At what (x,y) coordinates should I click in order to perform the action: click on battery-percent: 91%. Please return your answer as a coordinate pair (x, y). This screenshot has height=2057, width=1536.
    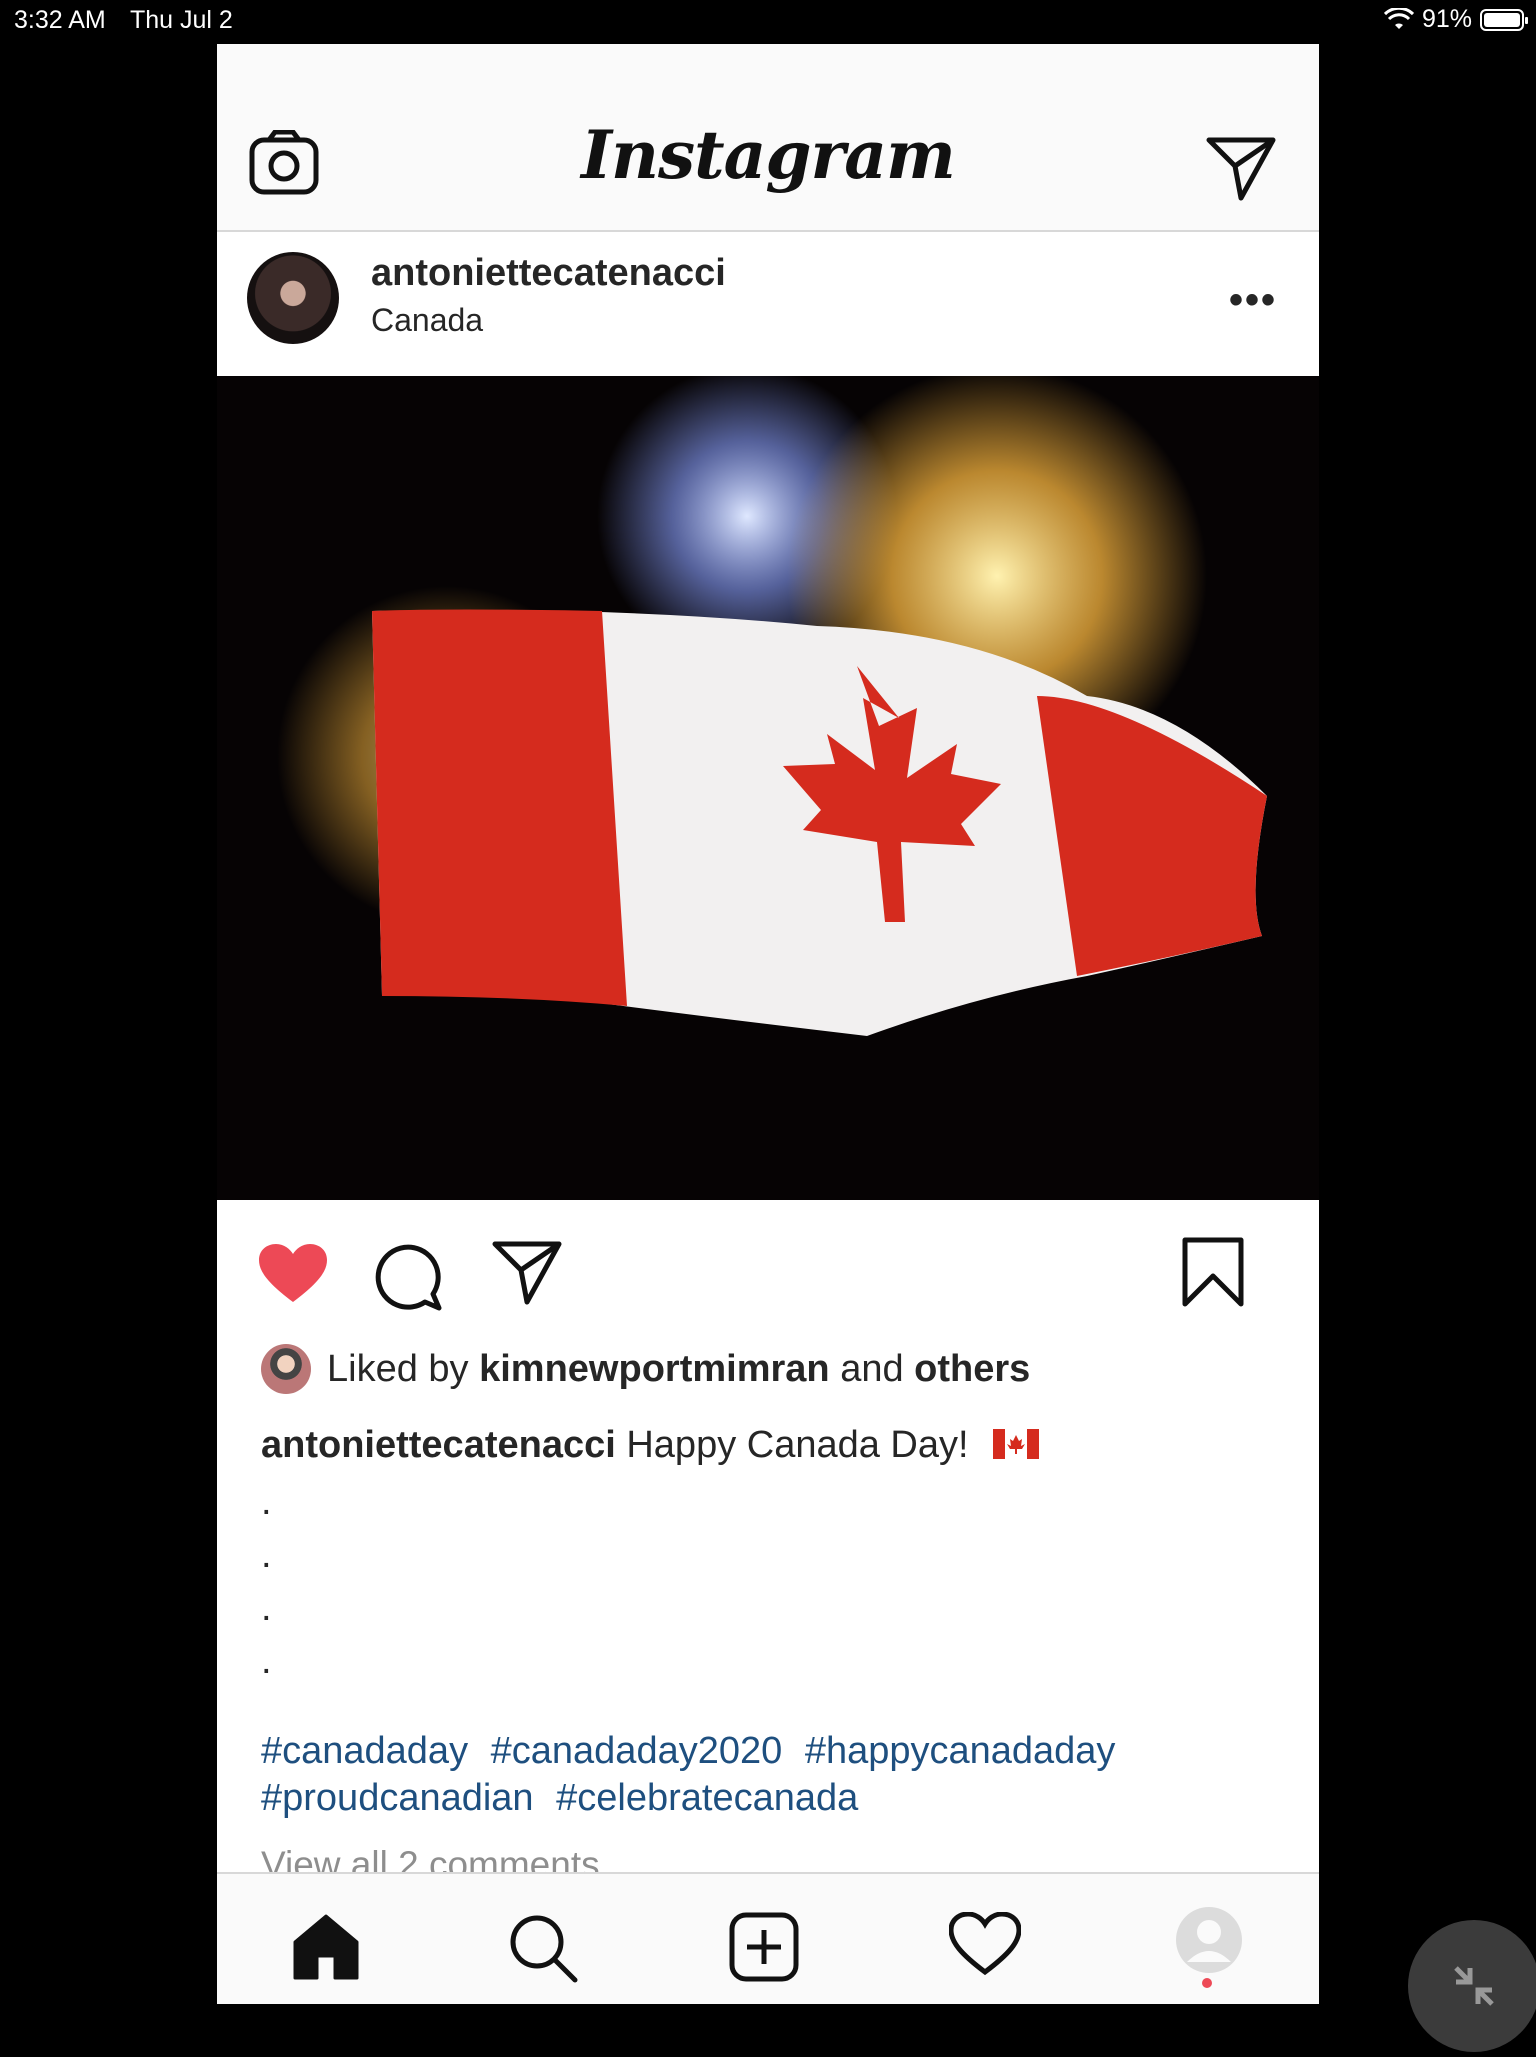
    Looking at the image, I should click on (1446, 19).